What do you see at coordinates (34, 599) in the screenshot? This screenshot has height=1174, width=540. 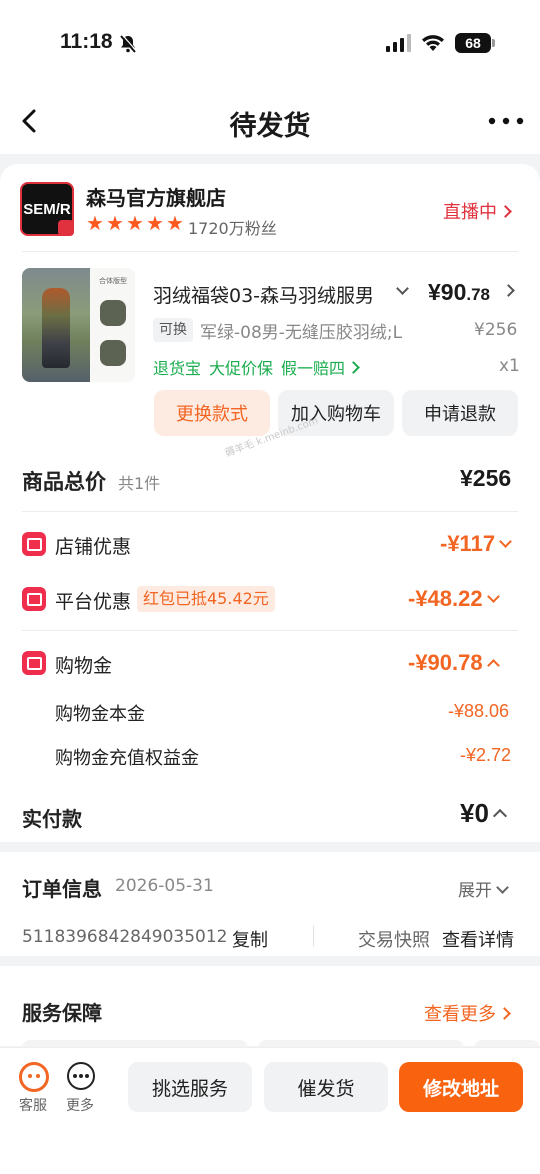 I see `platform-discount-icon` at bounding box center [34, 599].